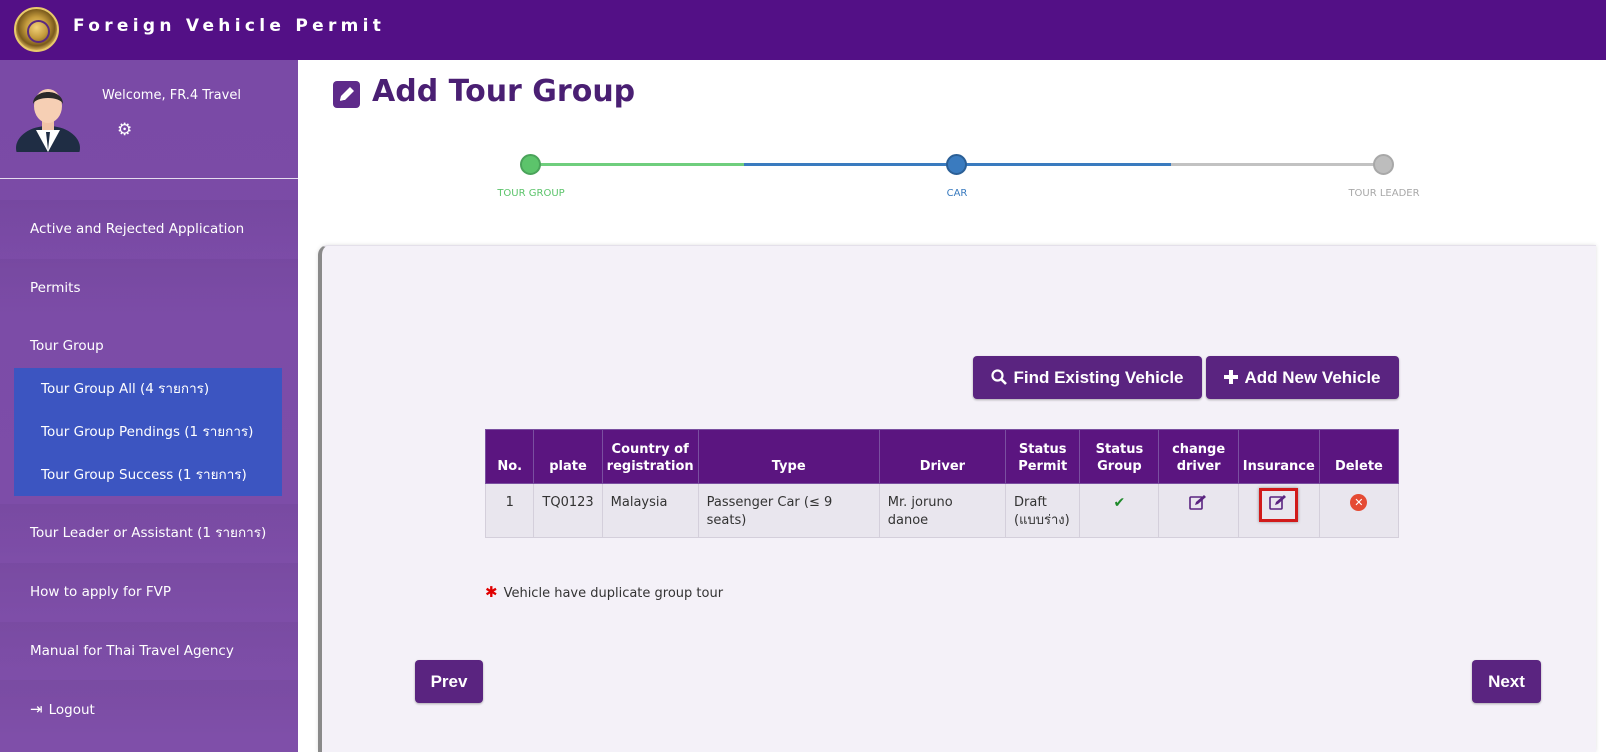 This screenshot has height=752, width=1606. I want to click on step-connector-pending, so click(1277, 164).